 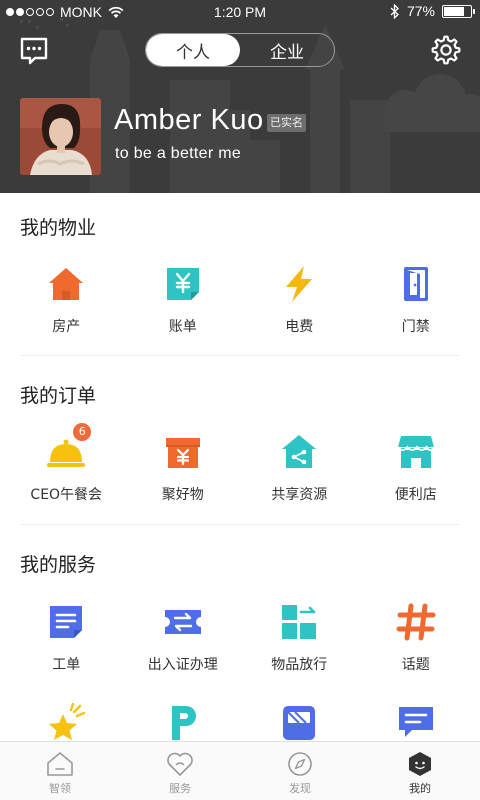 What do you see at coordinates (58, 565) in the screenshot?
I see `section-title-services: 我的服务` at bounding box center [58, 565].